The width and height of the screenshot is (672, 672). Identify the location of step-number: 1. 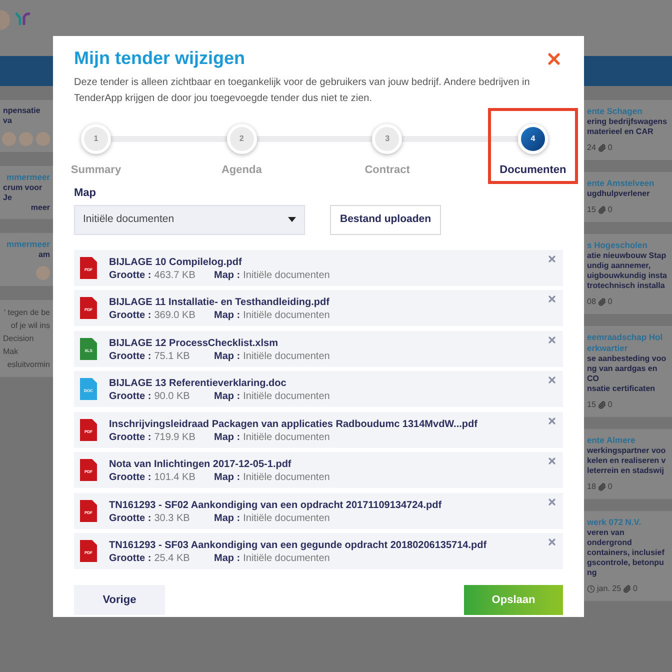
(96, 139).